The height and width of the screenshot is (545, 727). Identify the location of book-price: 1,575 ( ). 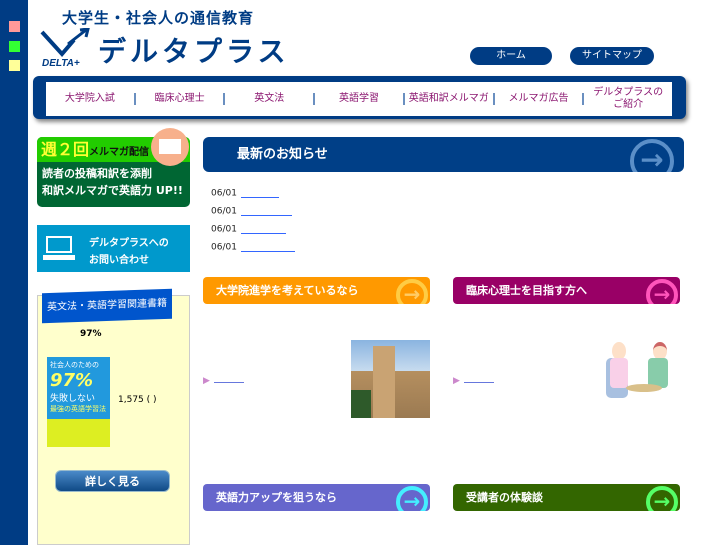
(137, 400).